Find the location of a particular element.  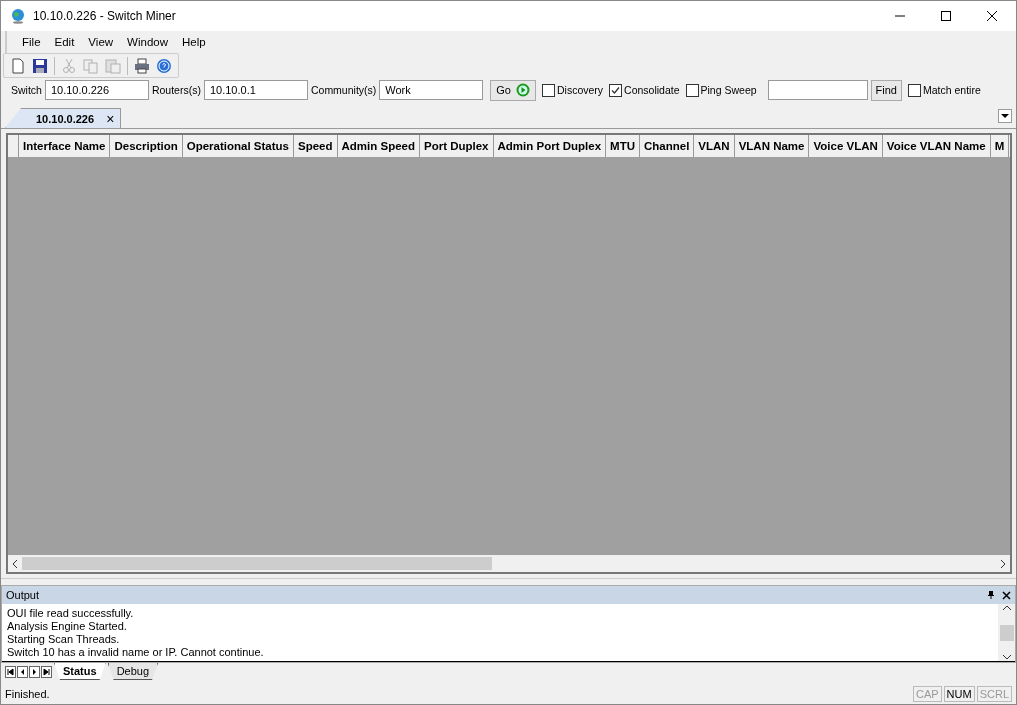

app-globe-icon is located at coordinates (18, 16).